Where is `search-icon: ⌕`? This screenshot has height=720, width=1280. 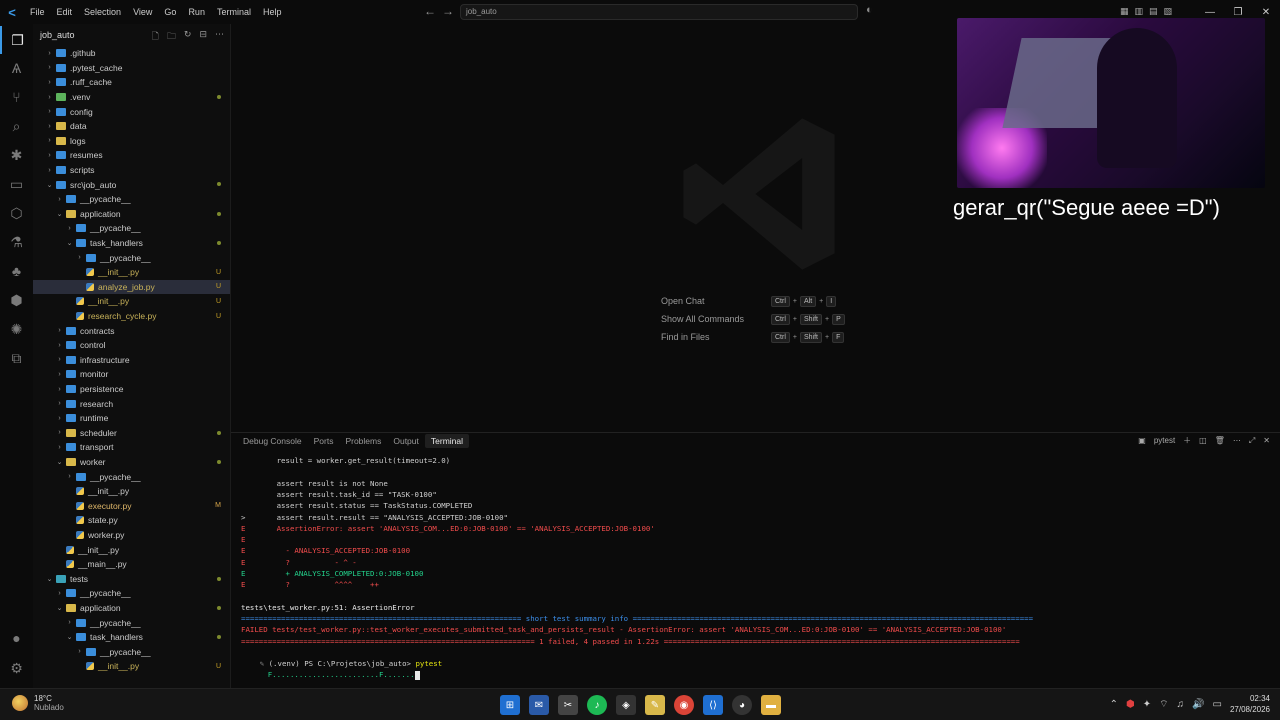 search-icon: ⌕ is located at coordinates (16, 126).